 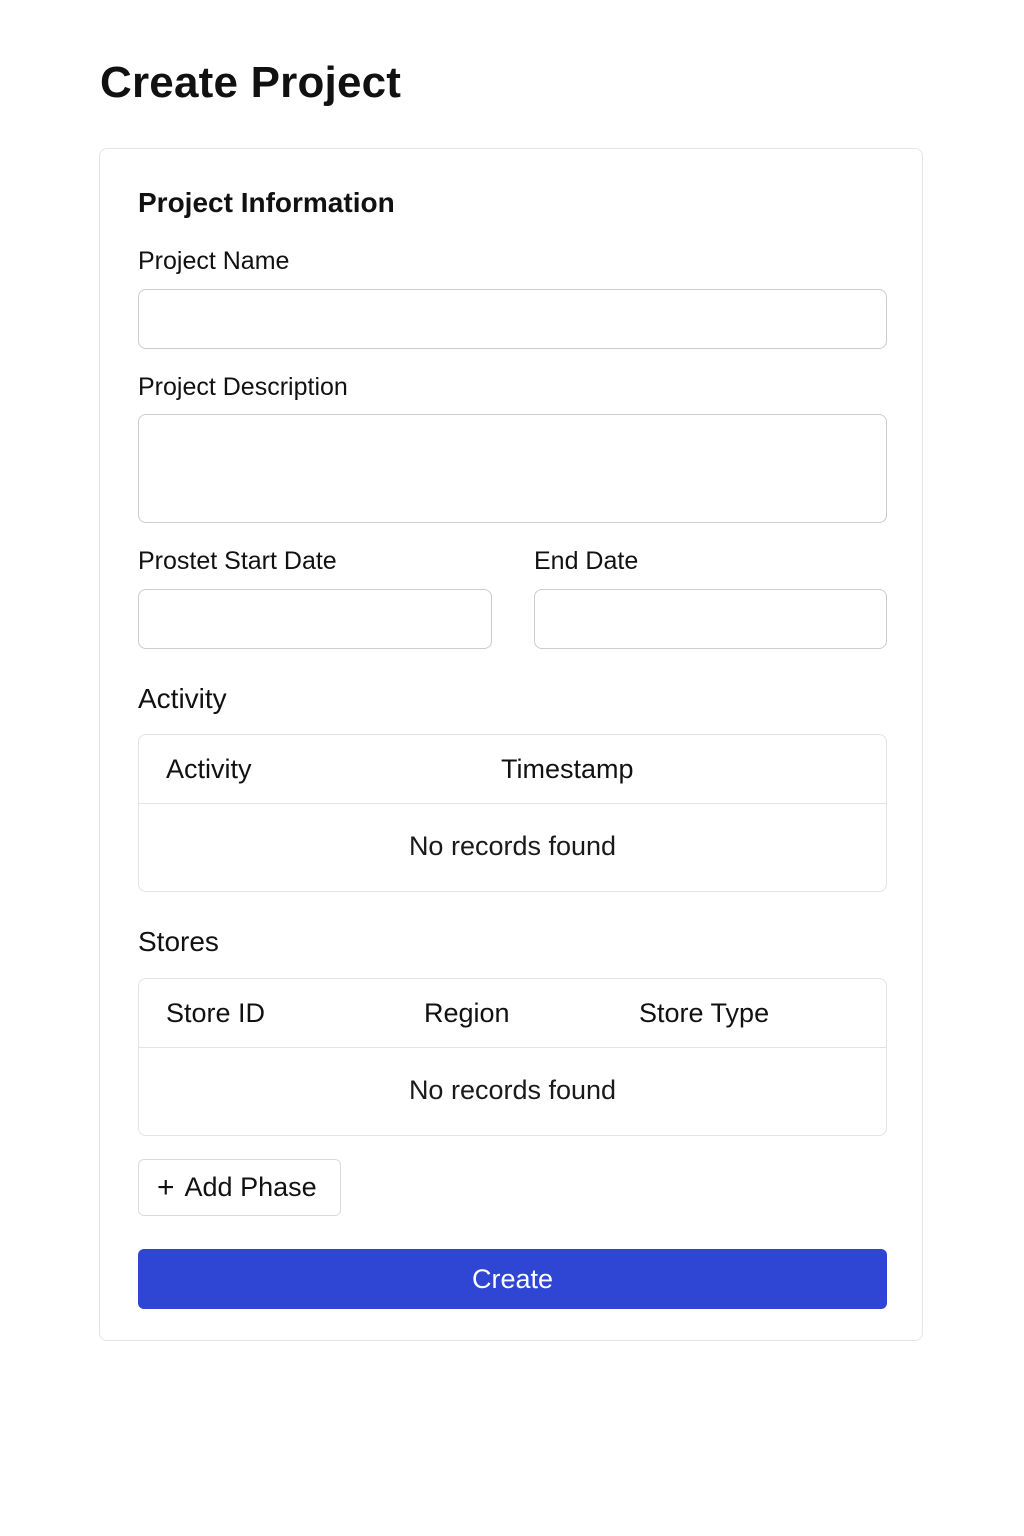 I want to click on store-type-column-header: Store Type, so click(x=704, y=1013).